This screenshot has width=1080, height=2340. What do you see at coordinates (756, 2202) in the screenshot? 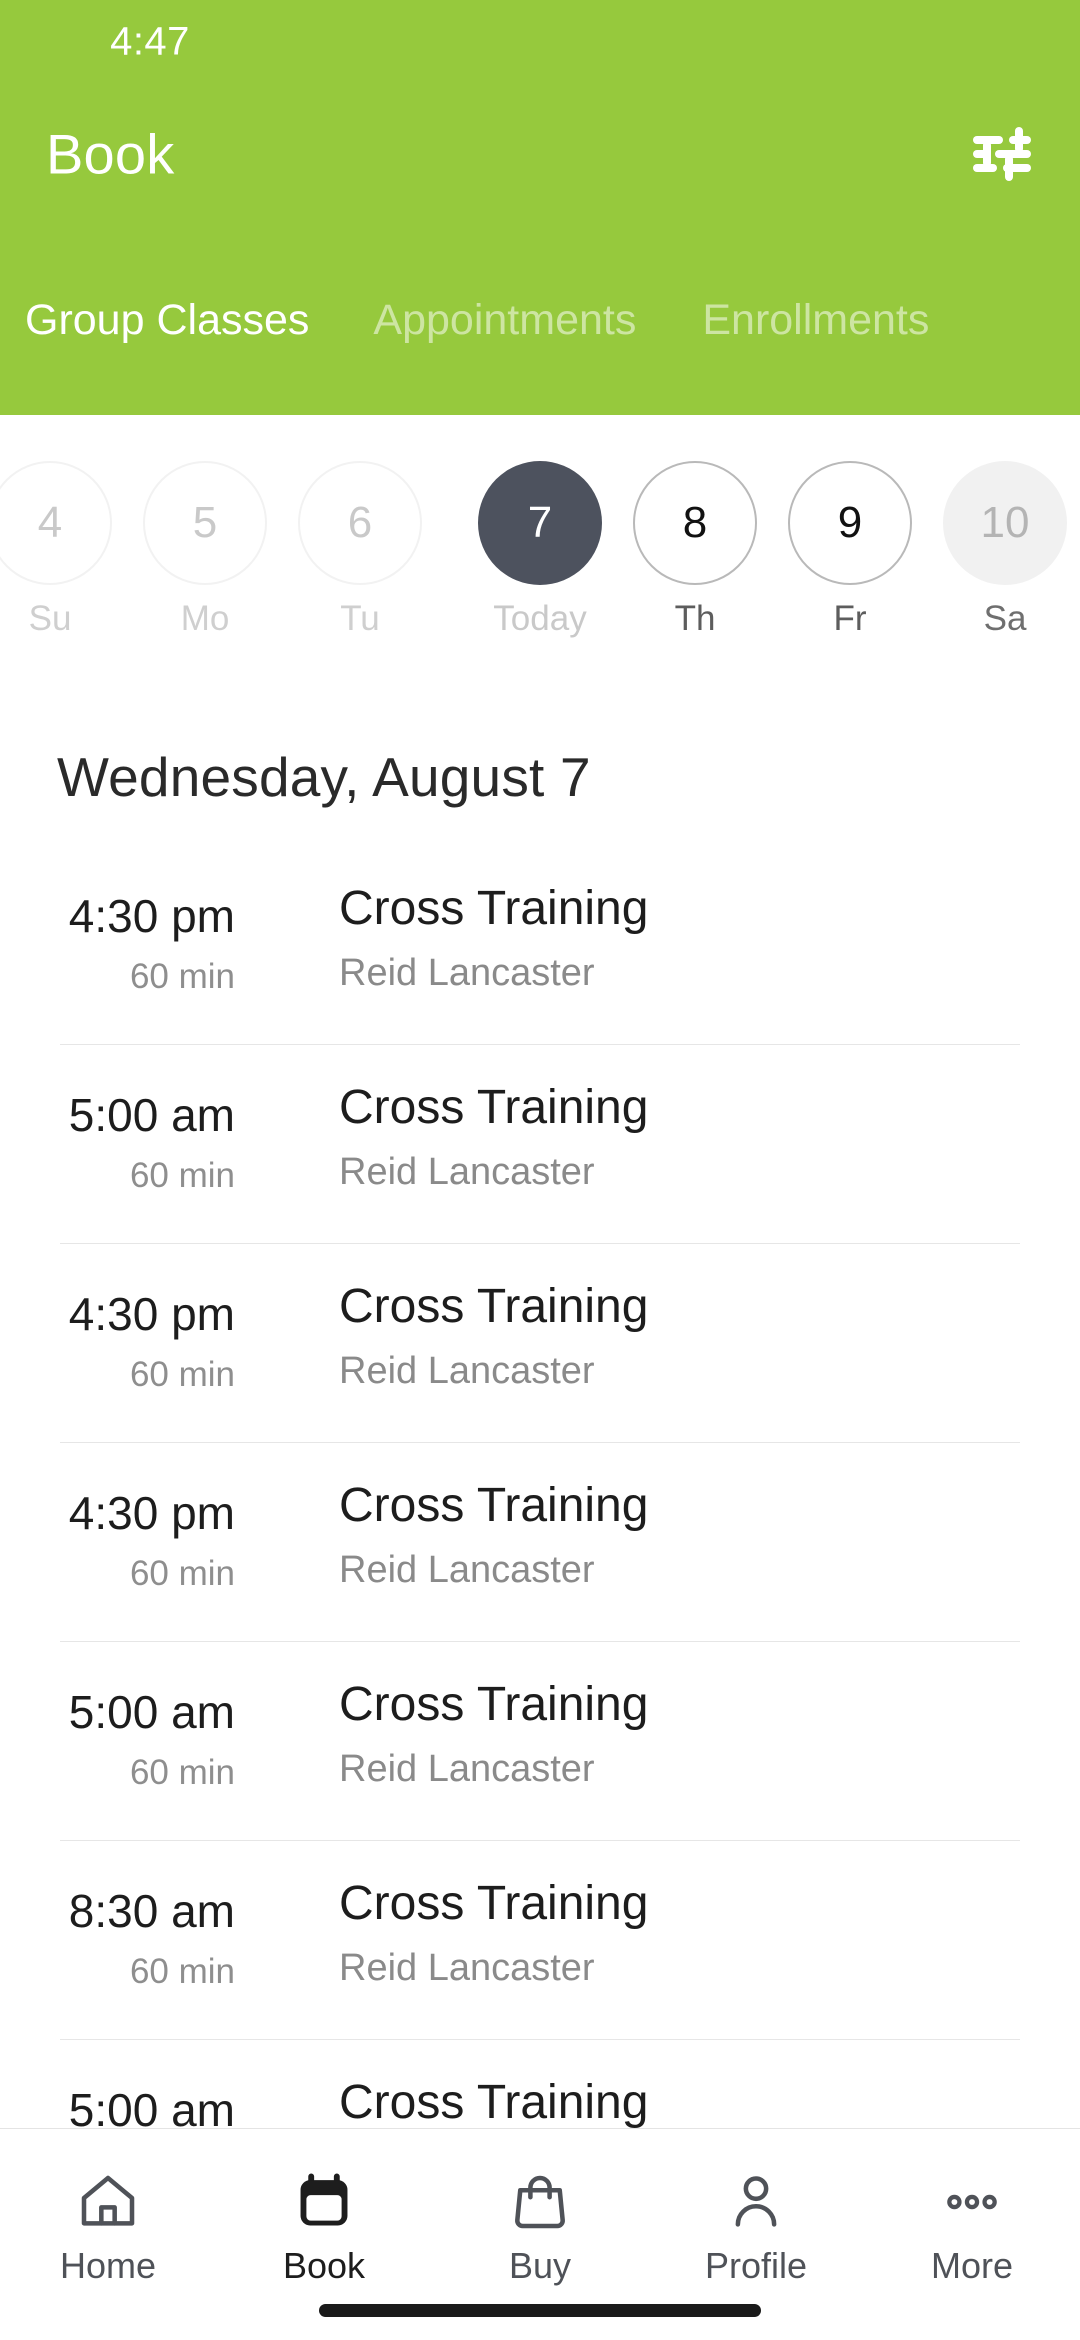
I see `person-icon` at bounding box center [756, 2202].